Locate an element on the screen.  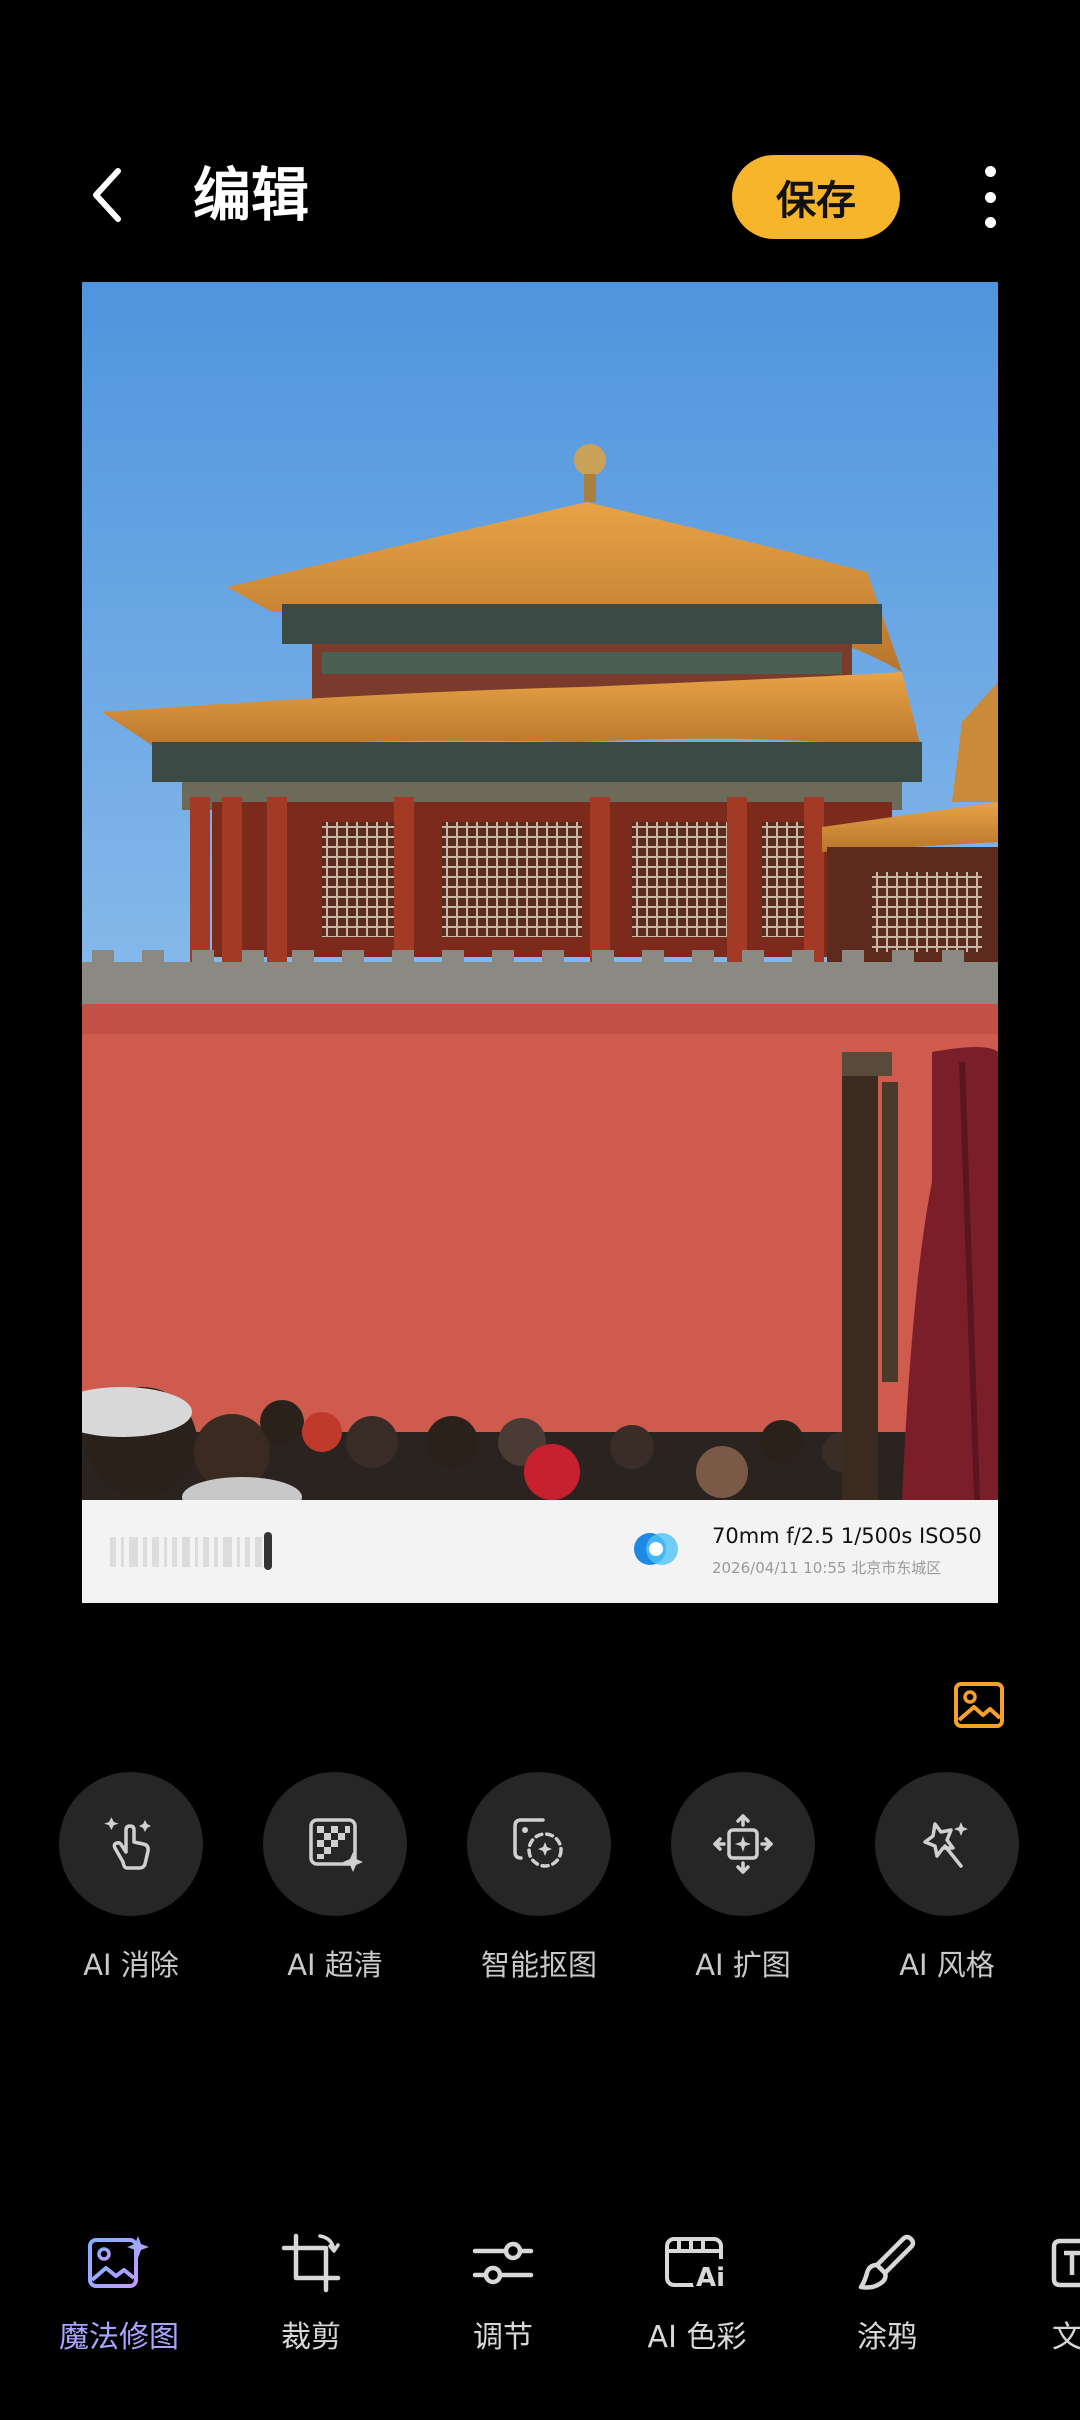
smart-cutout-button: 智能抠图 is located at coordinates (539, 1878).